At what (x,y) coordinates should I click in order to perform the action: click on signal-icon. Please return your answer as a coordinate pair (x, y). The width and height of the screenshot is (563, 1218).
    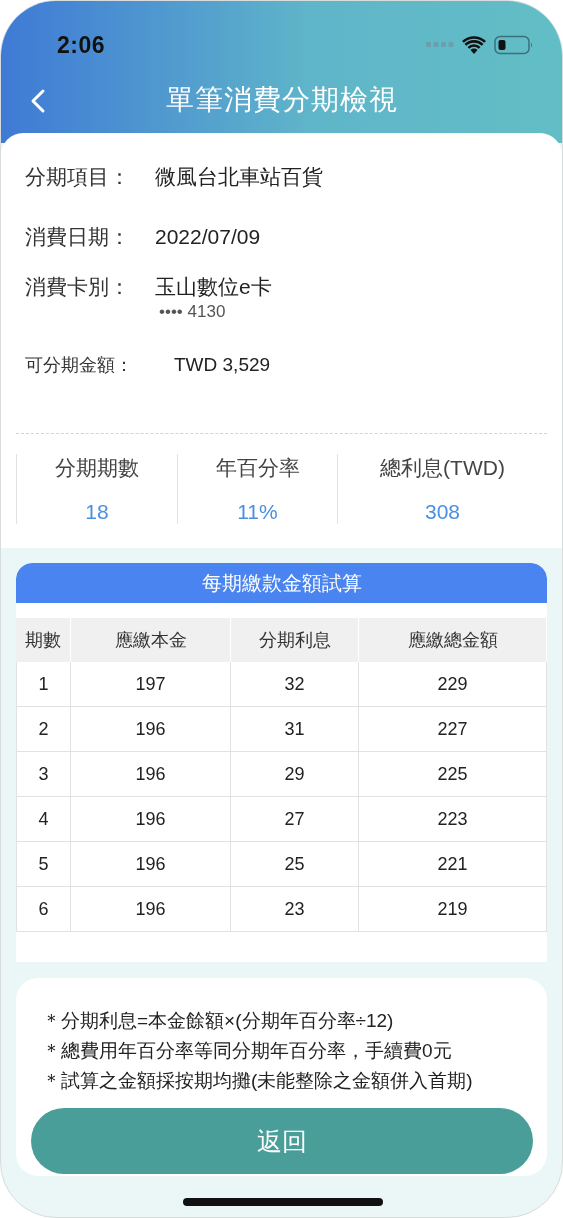
    Looking at the image, I should click on (440, 45).